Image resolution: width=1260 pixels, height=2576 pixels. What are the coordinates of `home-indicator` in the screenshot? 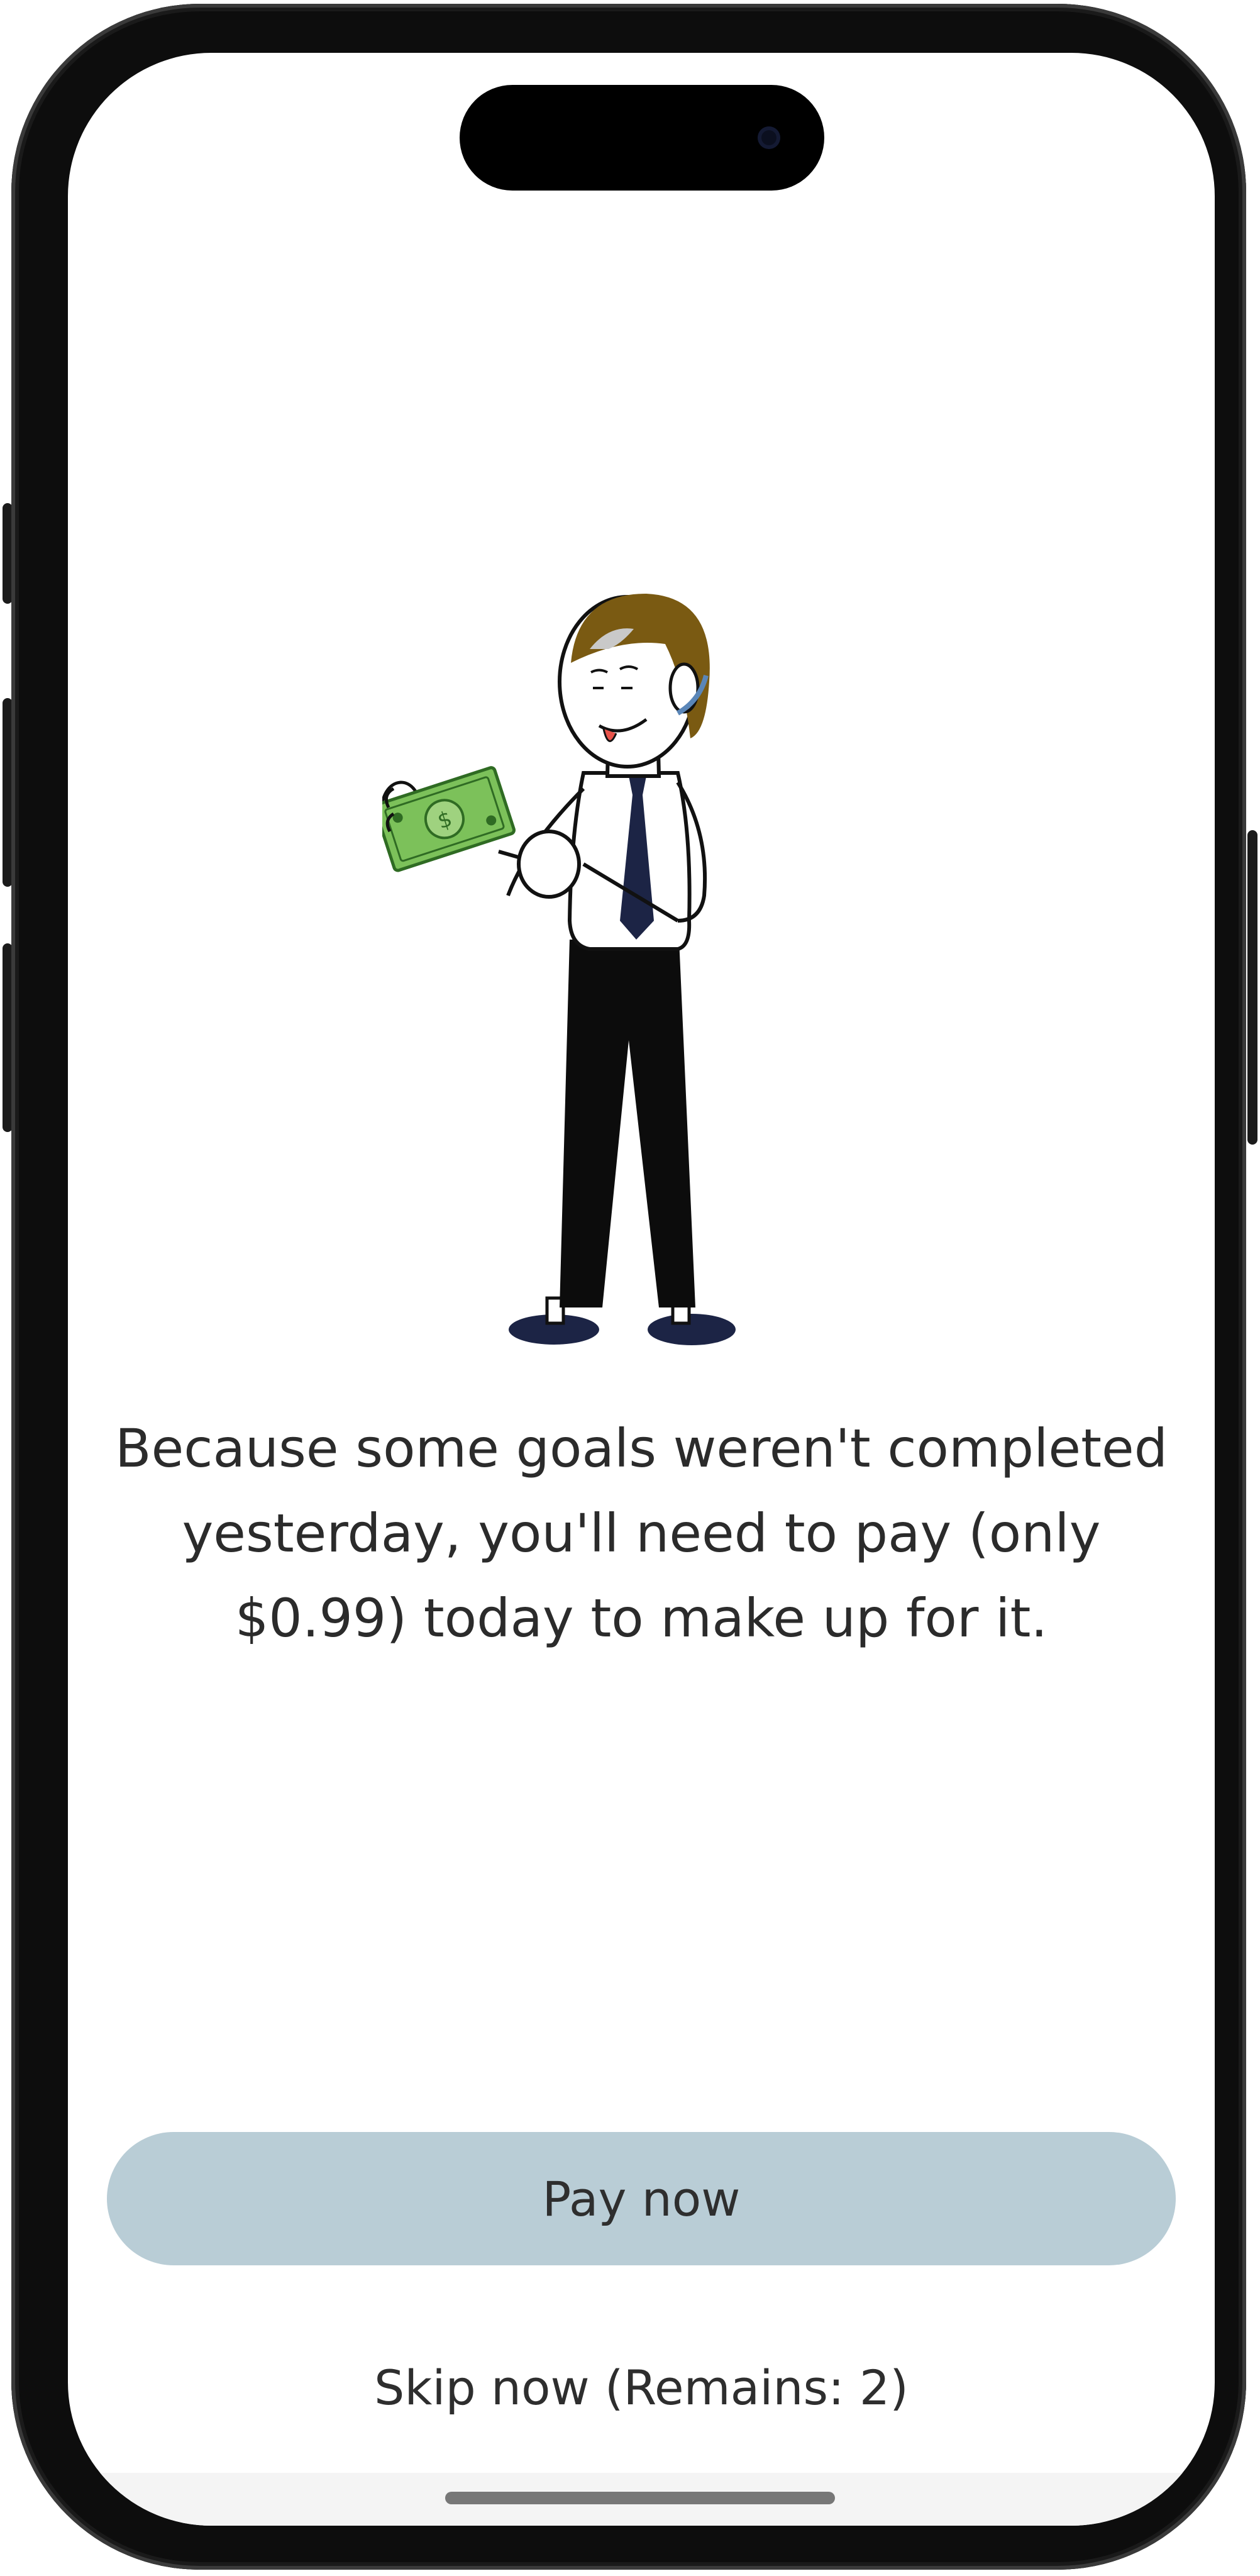 It's located at (640, 2498).